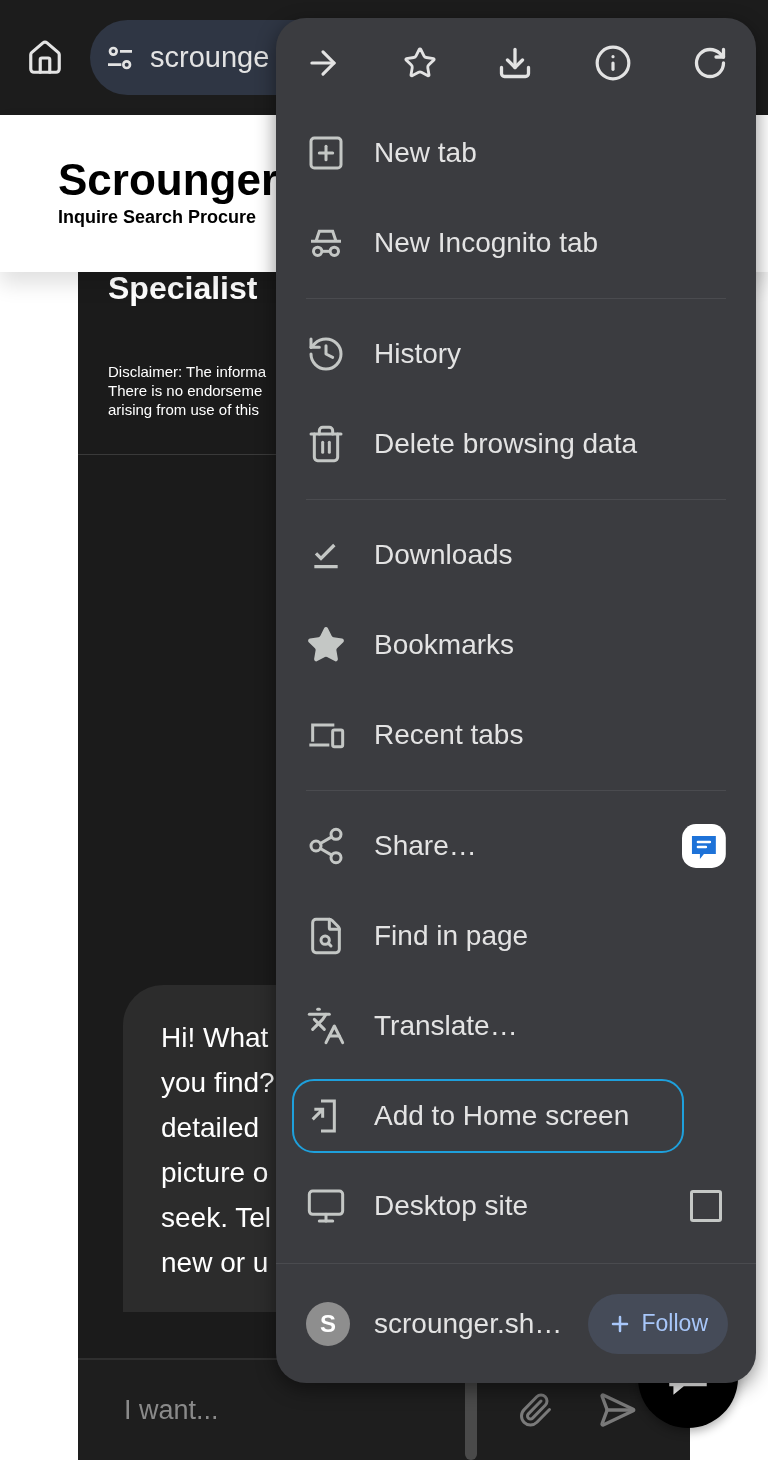 This screenshot has height=1477, width=768. Describe the element at coordinates (488, 555) in the screenshot. I see `menu-item: Downloads` at that location.